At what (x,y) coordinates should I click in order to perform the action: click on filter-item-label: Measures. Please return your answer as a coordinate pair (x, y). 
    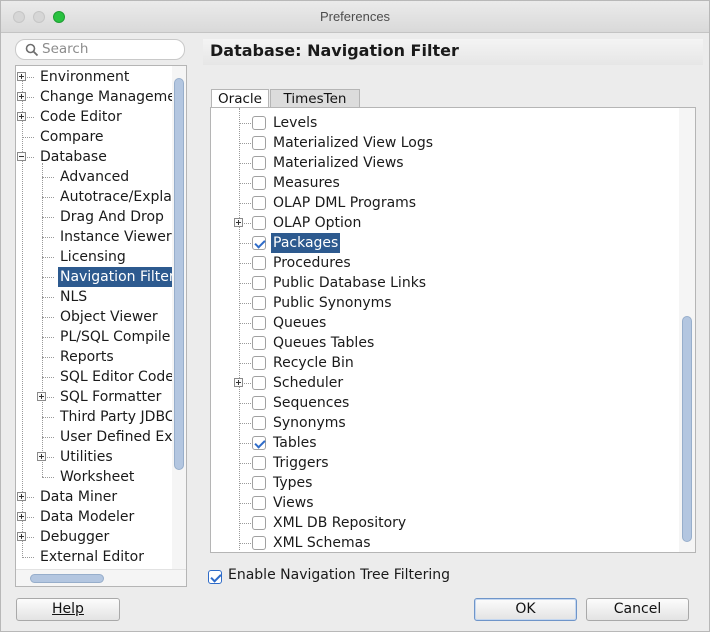
    Looking at the image, I should click on (306, 183).